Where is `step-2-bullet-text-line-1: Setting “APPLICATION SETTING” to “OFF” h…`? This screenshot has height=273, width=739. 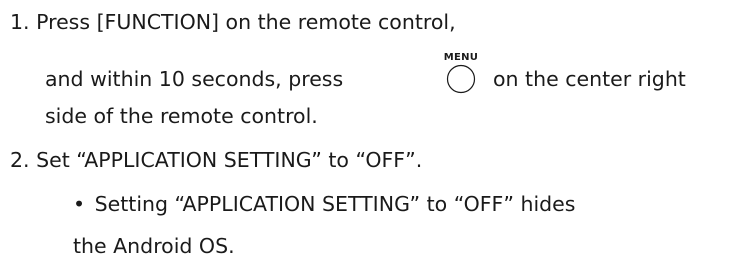
step-2-bullet-text-line-1: Setting “APPLICATION SETTING” to “OFF” h… is located at coordinates (335, 204).